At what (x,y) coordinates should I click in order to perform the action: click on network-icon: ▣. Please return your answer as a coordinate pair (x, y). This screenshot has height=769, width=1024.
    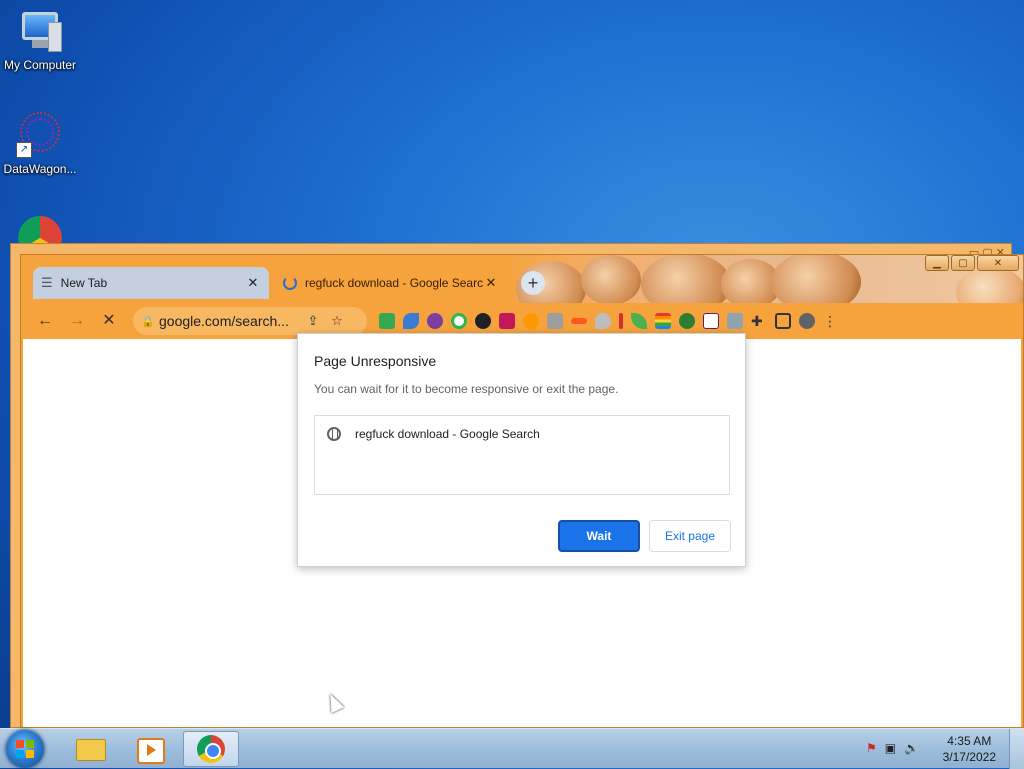
    Looking at the image, I should click on (890, 748).